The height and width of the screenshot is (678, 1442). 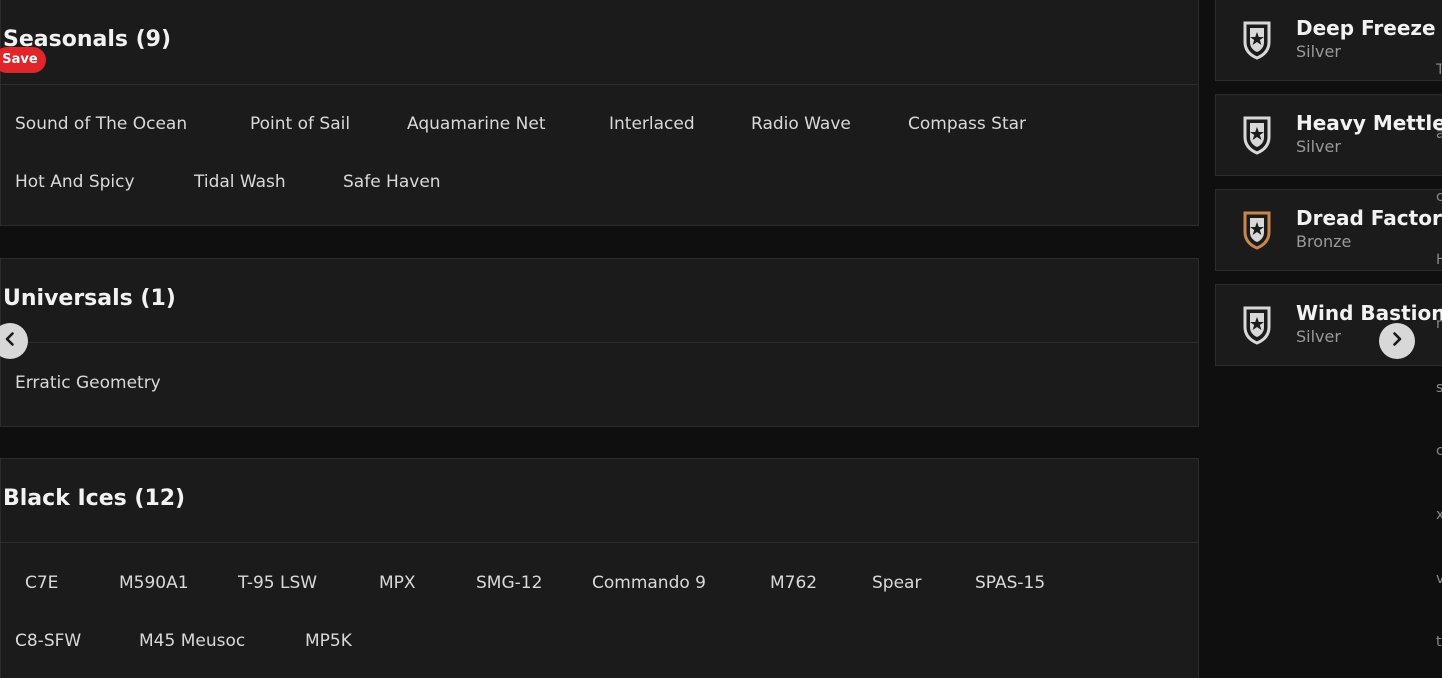 I want to click on skin-item: Interlaced, so click(x=652, y=124).